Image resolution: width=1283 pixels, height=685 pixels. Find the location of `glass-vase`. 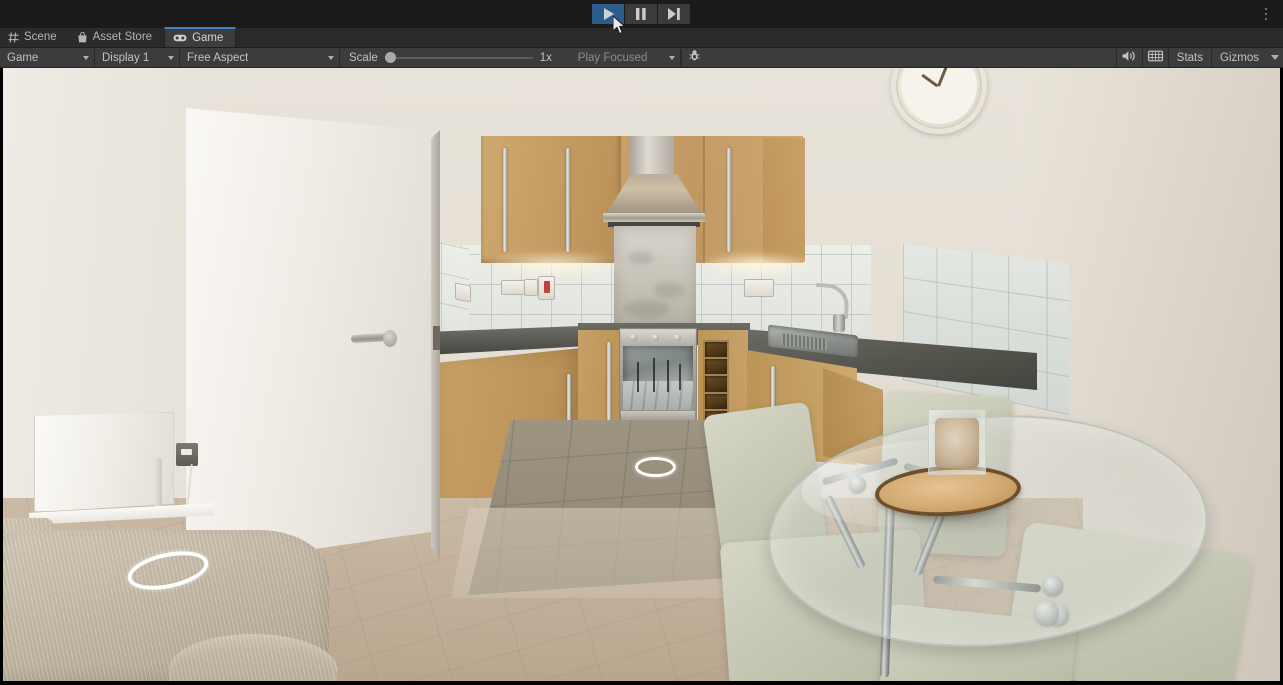

glass-vase is located at coordinates (957, 442).